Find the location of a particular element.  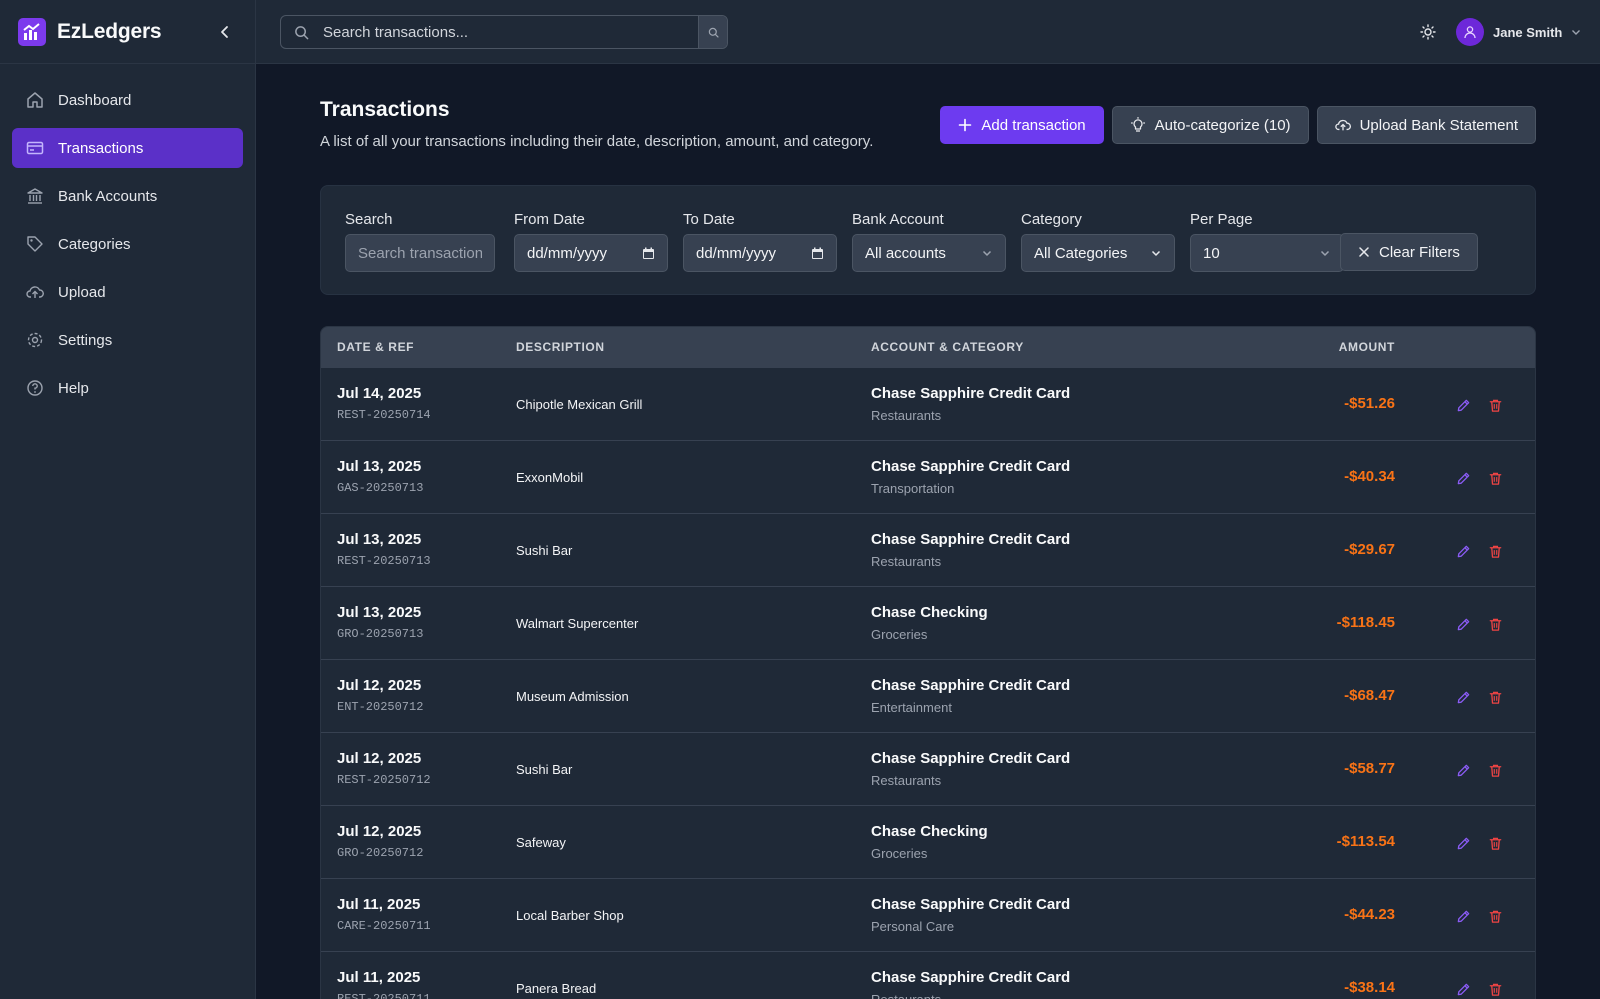

bank-account-select: All accounts is located at coordinates (929, 253).